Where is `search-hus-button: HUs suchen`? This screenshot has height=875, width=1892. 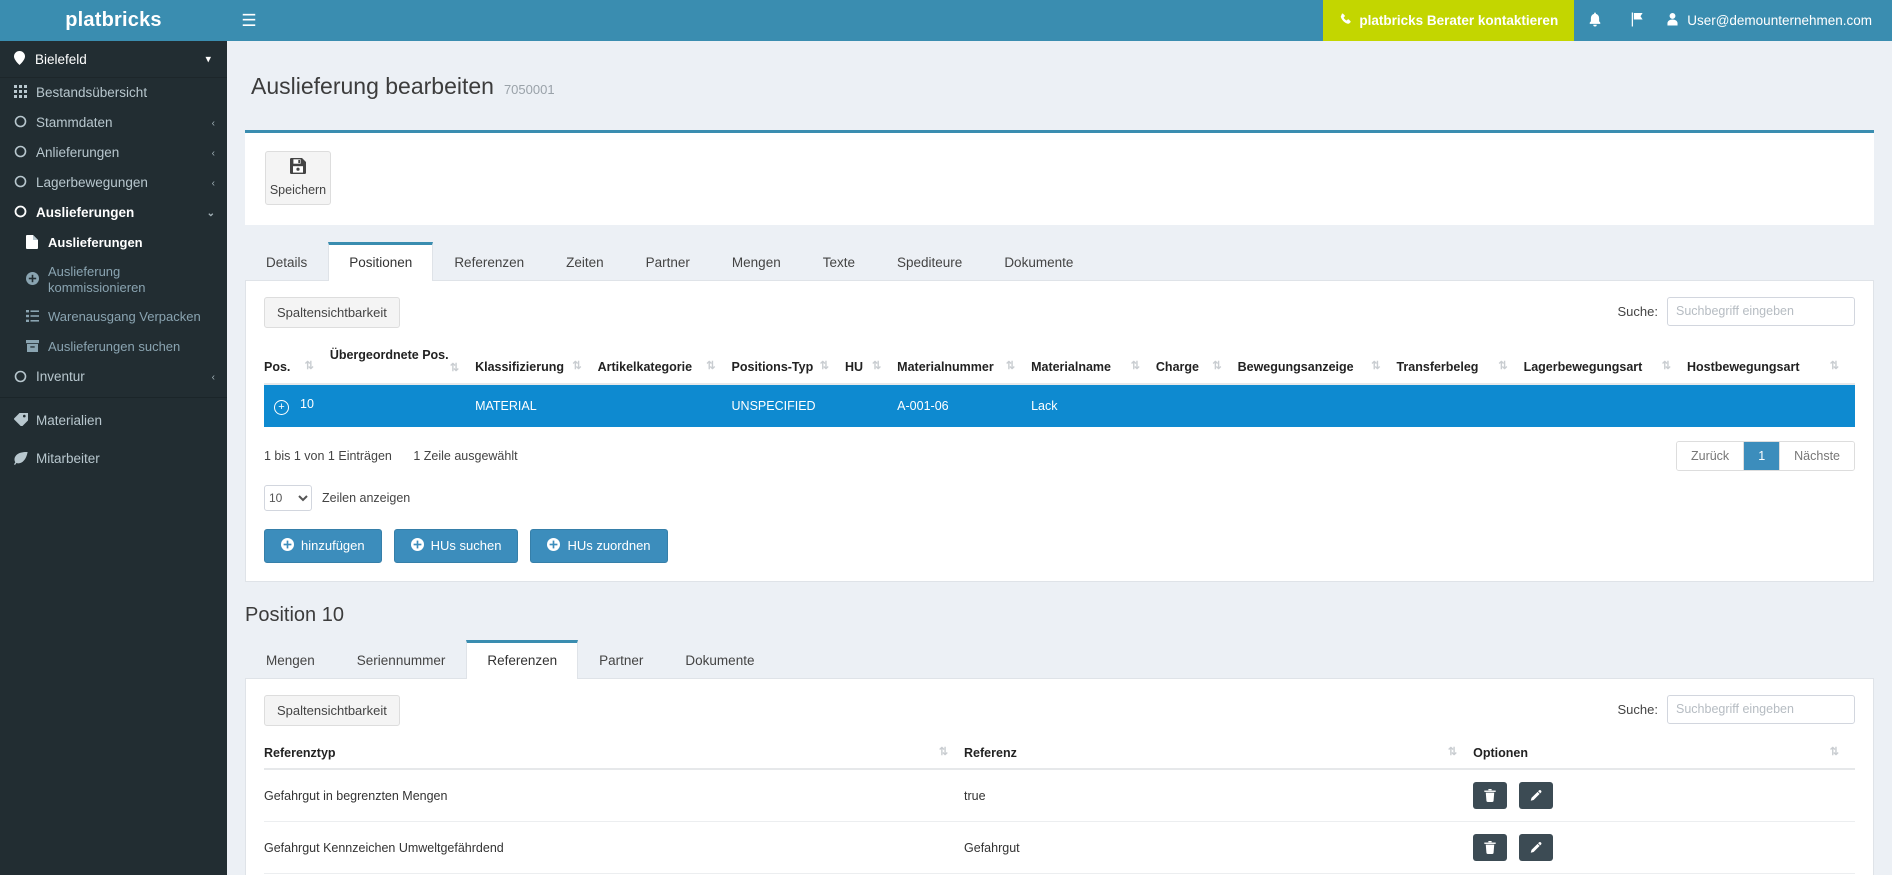 search-hus-button: HUs suchen is located at coordinates (456, 545).